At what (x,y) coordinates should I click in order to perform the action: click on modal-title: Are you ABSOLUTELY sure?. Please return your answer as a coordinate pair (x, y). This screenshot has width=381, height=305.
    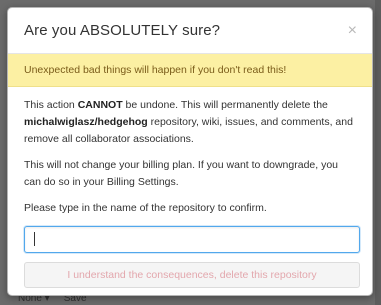
    Looking at the image, I should click on (122, 30).